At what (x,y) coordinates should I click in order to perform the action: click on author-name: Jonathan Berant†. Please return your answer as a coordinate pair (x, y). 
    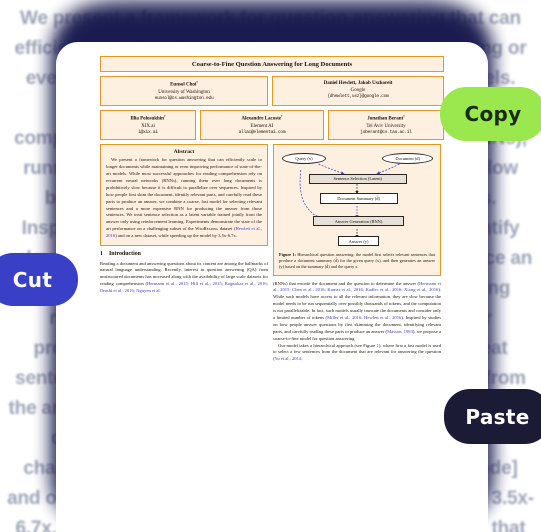
    Looking at the image, I should click on (386, 117).